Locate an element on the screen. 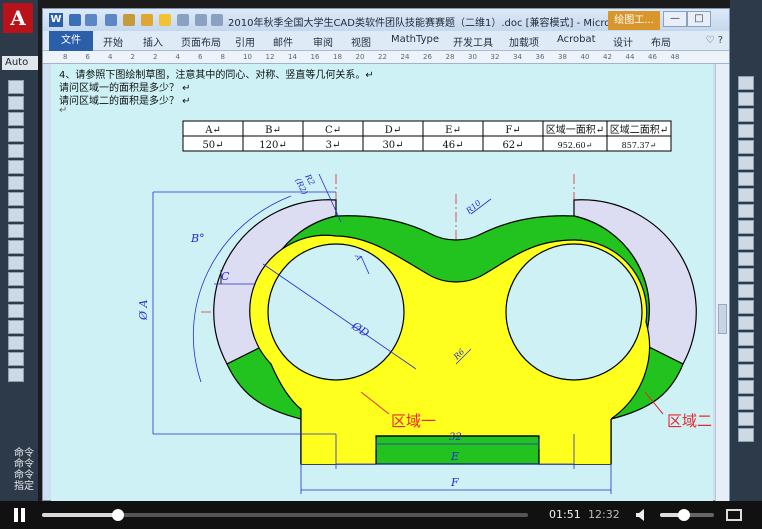 The height and width of the screenshot is (529, 762). scale-tool-icon is located at coordinates (746, 195).